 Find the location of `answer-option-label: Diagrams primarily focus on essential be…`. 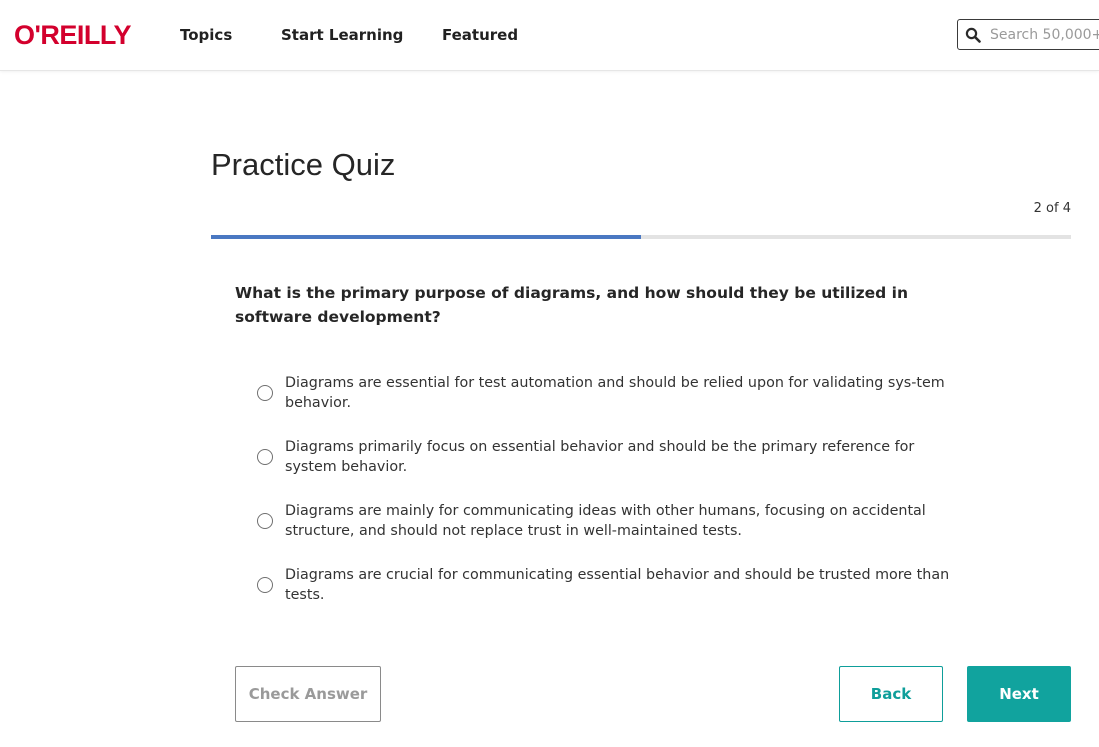

answer-option-label: Diagrams primarily focus on essential be… is located at coordinates (600, 457).